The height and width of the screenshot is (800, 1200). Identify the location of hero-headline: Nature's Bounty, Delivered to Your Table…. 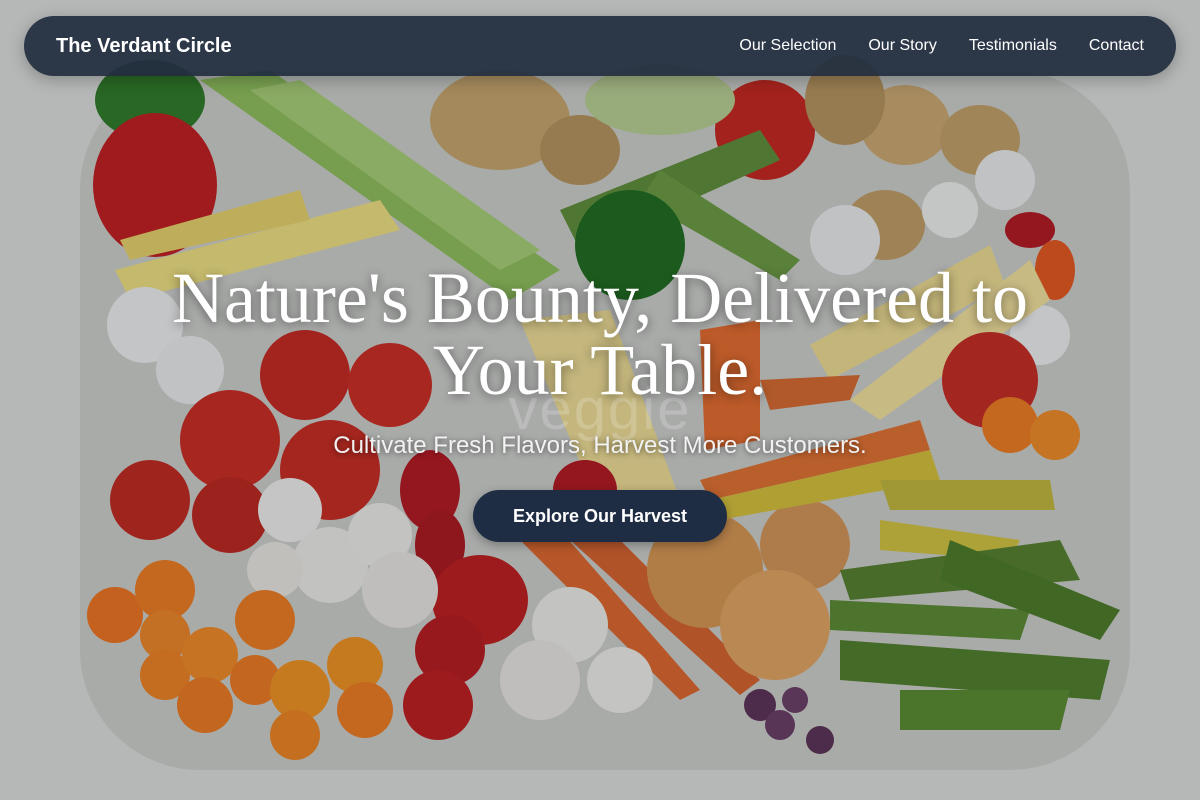
(600, 334).